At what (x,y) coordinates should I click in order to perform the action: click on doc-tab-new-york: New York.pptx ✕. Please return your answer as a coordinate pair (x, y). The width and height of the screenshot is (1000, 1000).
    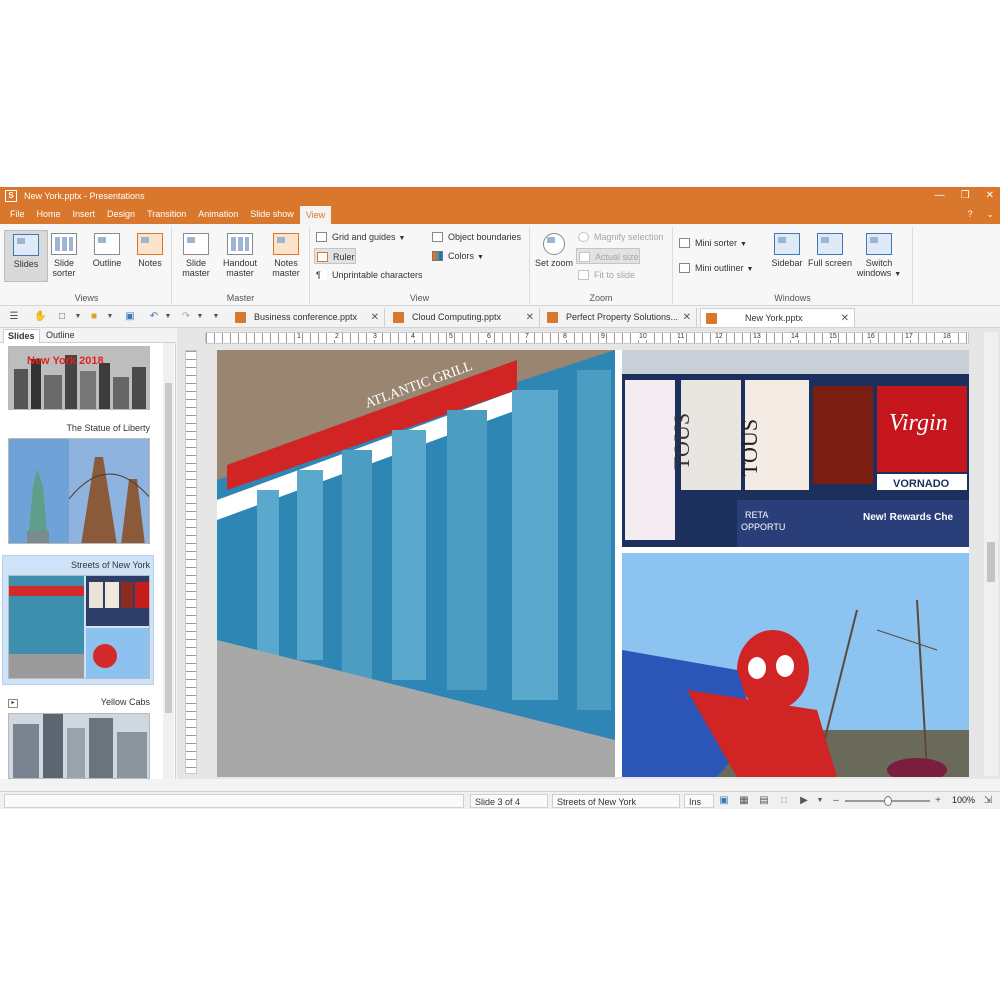
    Looking at the image, I should click on (777, 317).